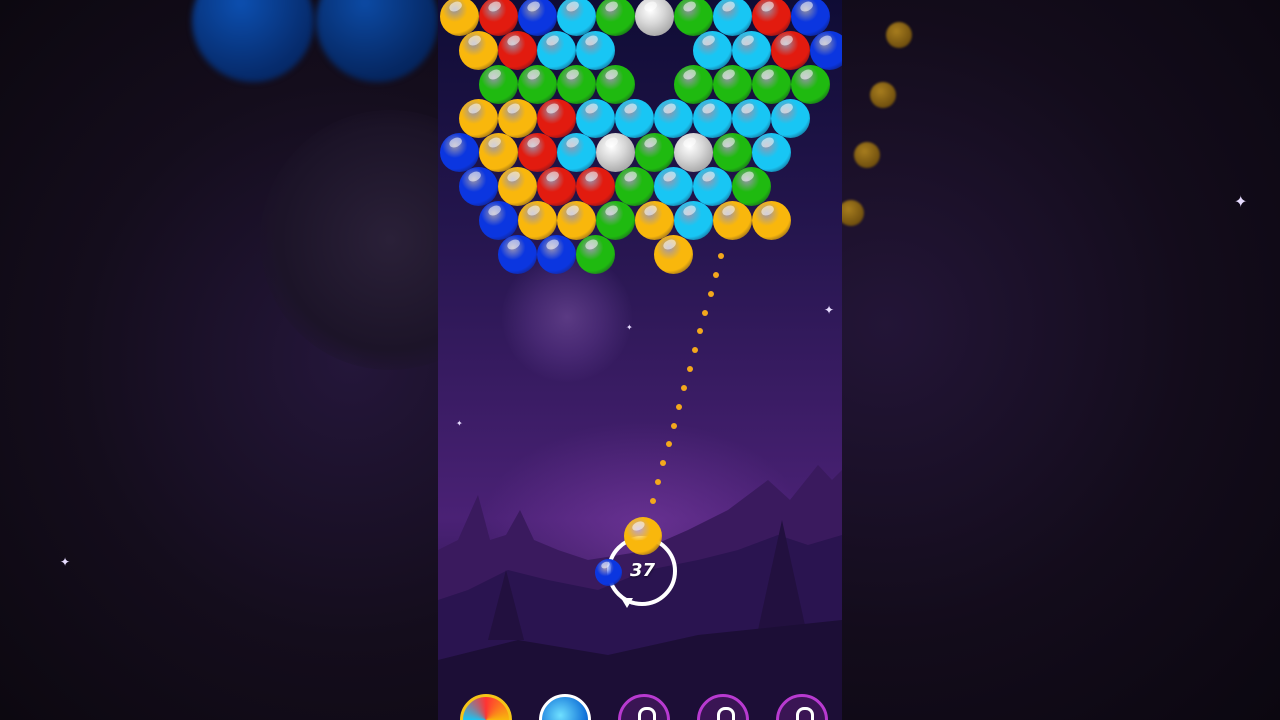  I want to click on next-bubble, so click(608, 572).